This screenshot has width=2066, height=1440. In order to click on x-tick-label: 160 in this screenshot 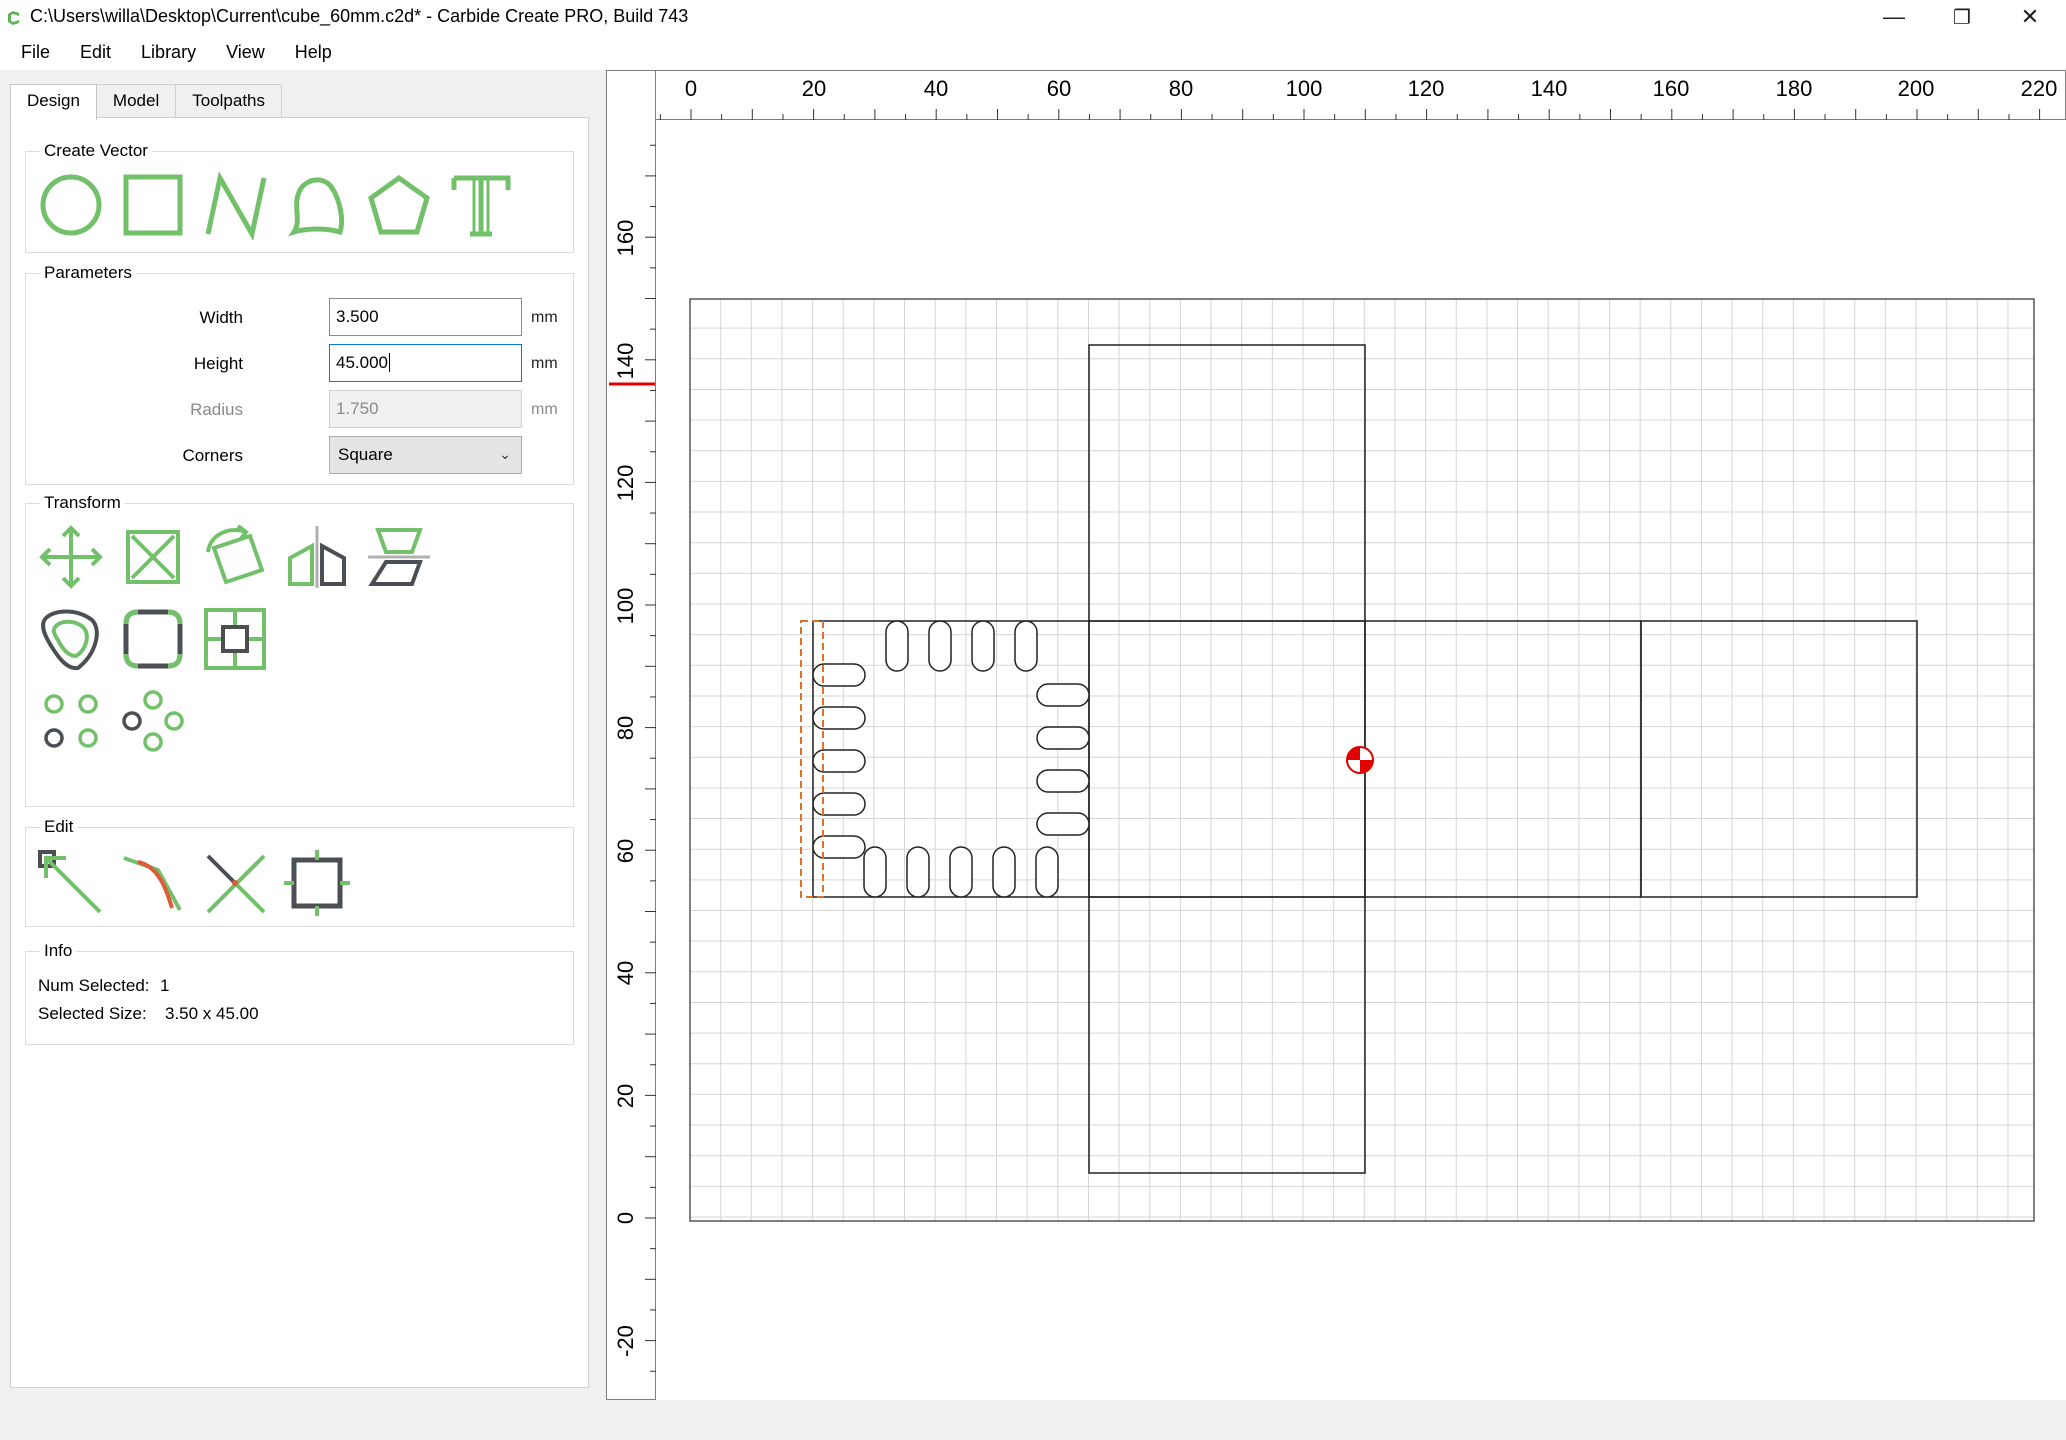, I will do `click(1671, 88)`.